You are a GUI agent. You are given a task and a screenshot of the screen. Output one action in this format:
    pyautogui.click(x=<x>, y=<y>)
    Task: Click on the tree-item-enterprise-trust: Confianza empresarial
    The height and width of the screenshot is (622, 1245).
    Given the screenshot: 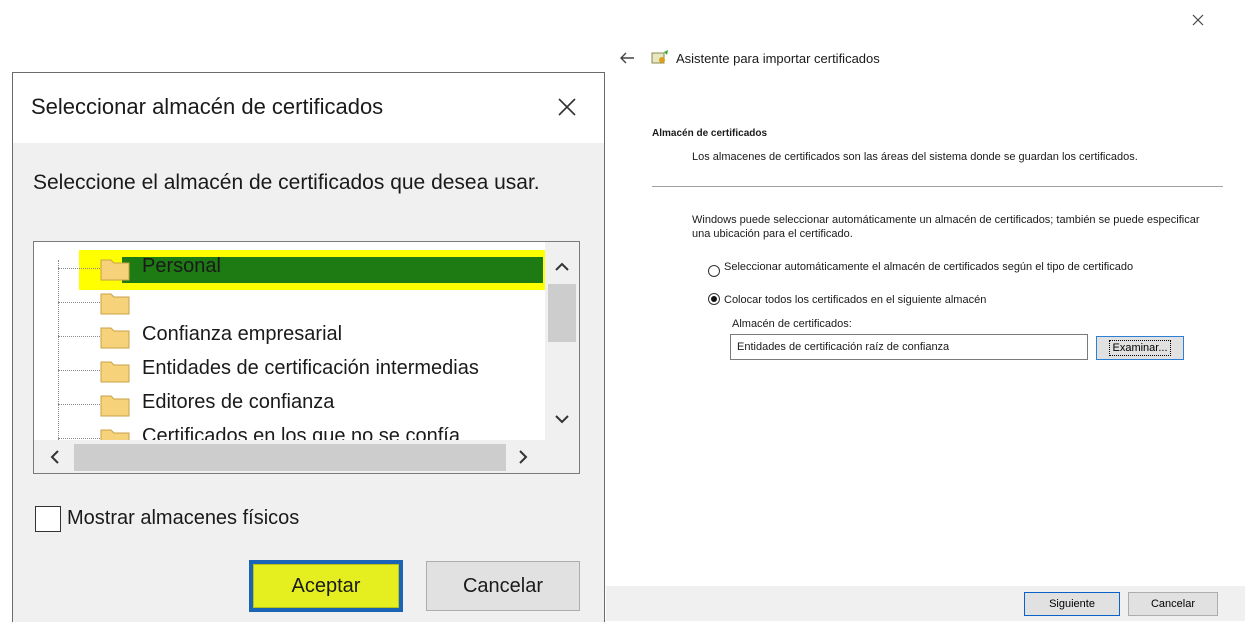 What is the action you would take?
    pyautogui.click(x=305, y=337)
    